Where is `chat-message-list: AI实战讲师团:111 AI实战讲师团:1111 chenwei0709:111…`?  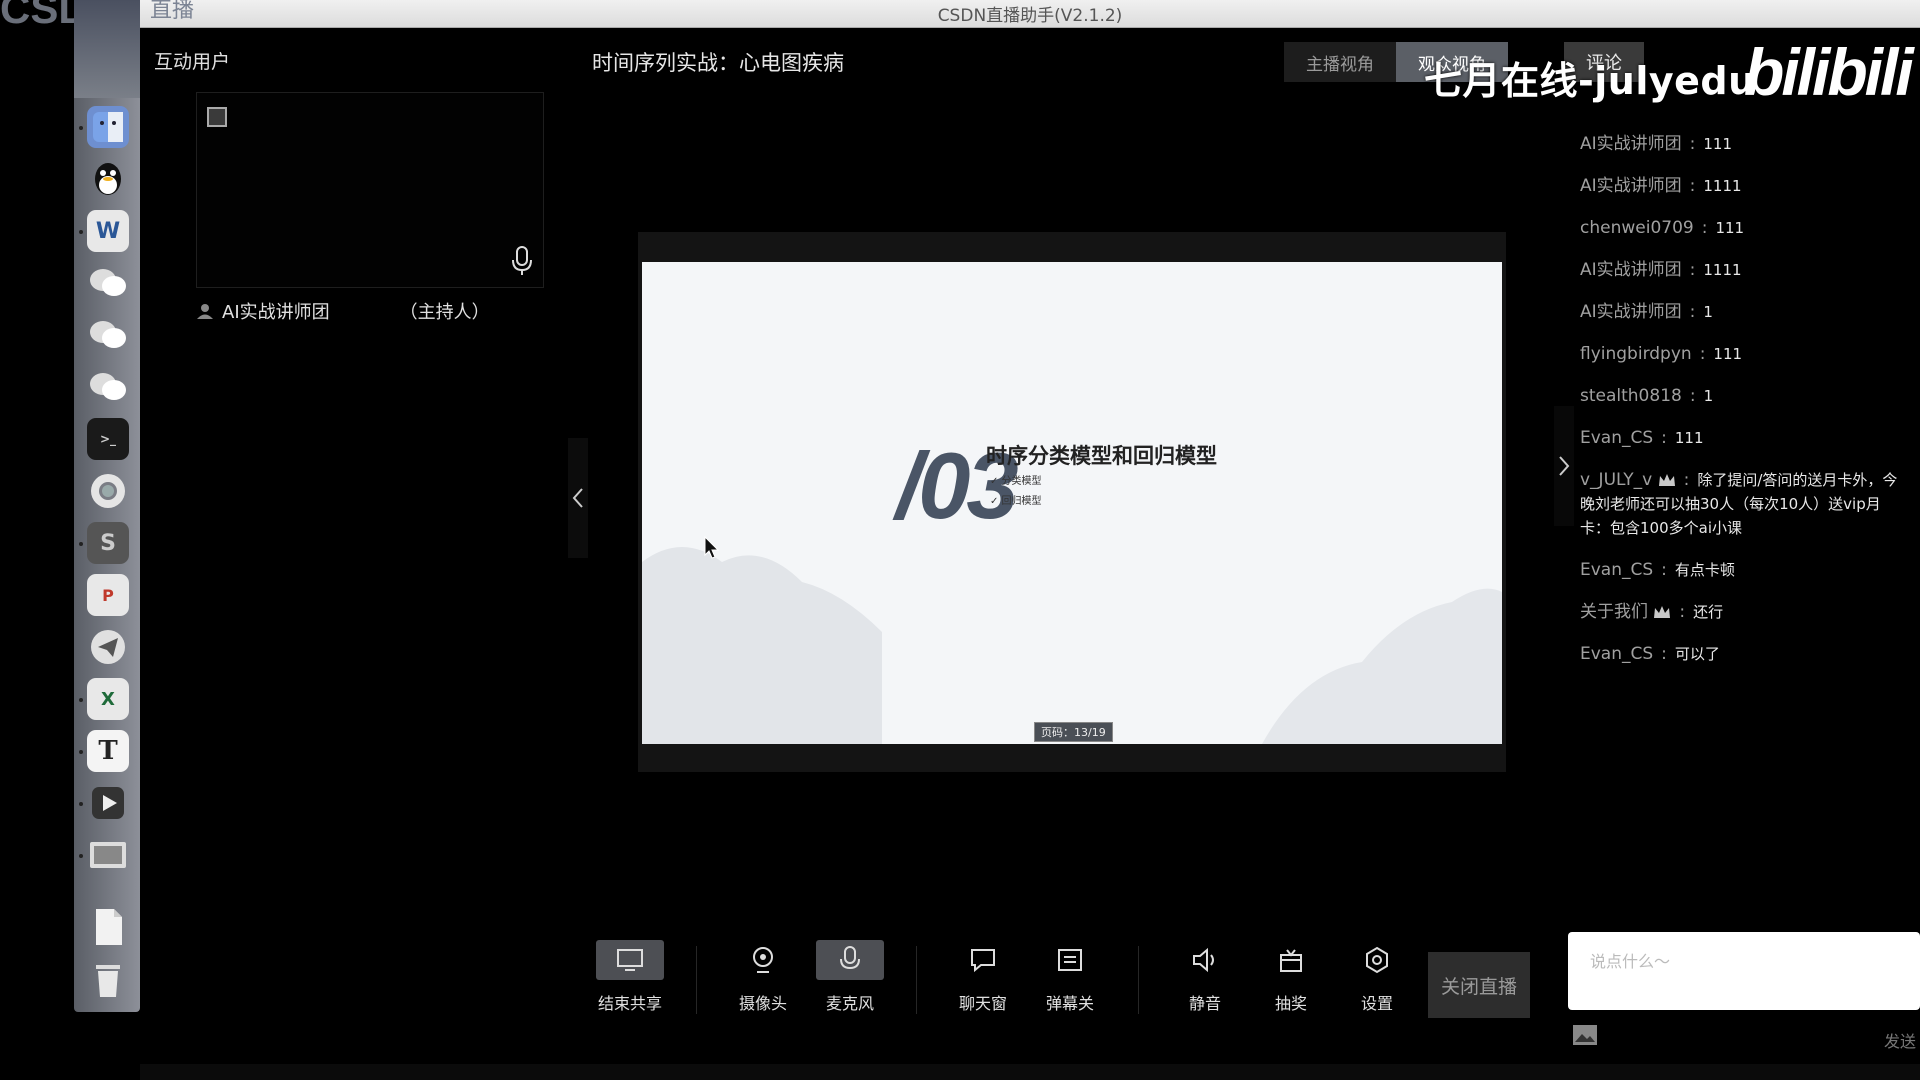 chat-message-list: AI实战讲师团:111 AI实战讲师团:1111 chenwei0709:111… is located at coordinates (1745, 408).